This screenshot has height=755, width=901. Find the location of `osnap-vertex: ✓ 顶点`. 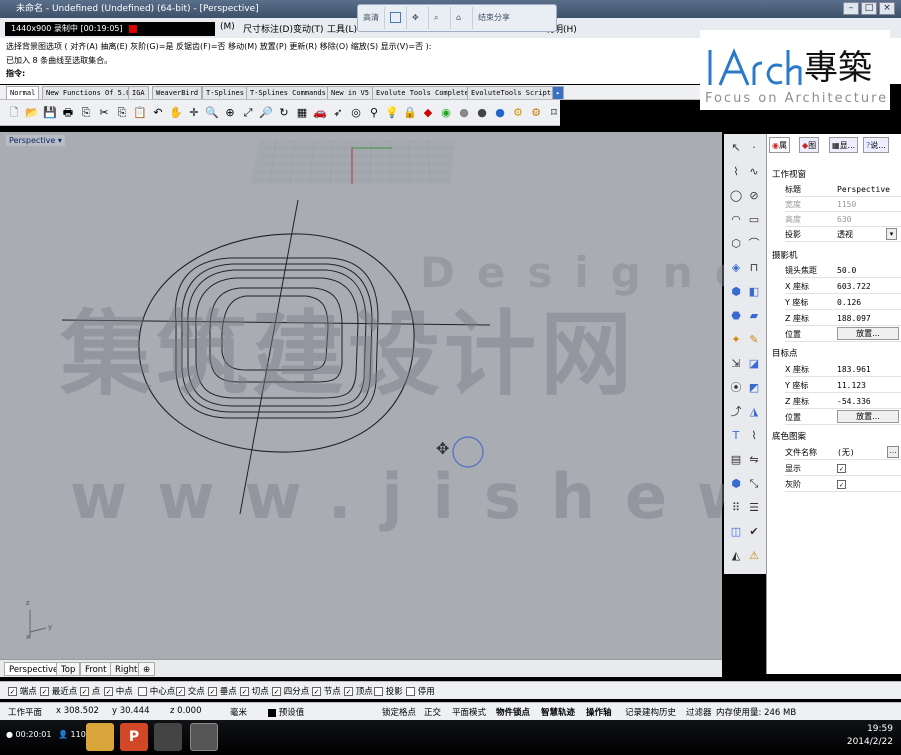

osnap-vertex: ✓ 顶点 is located at coordinates (358, 691).